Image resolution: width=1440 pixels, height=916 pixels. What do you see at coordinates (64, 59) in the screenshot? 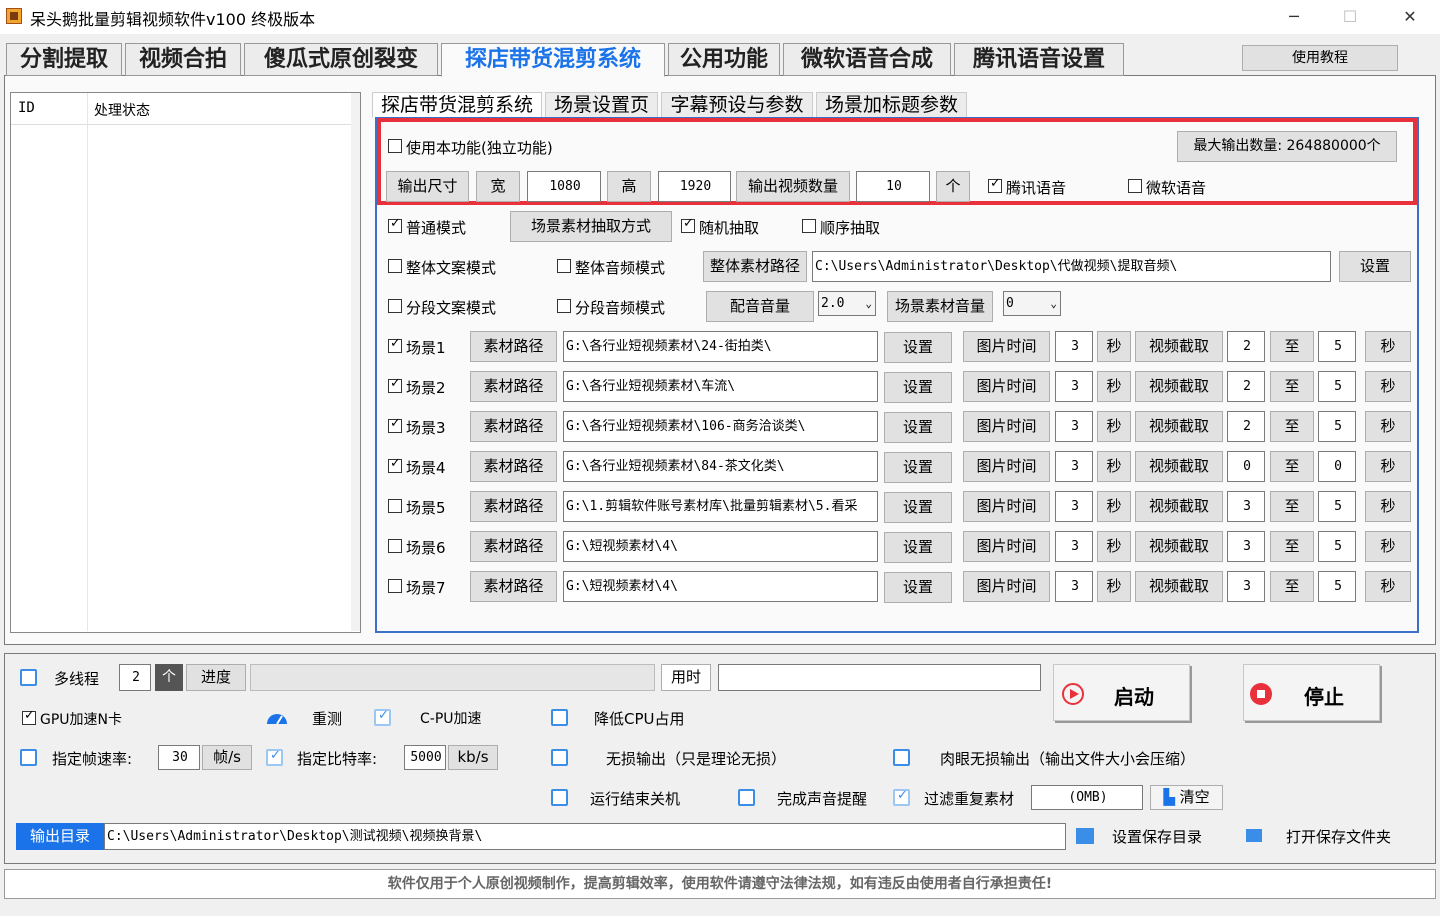
I see `tab-split-extract: 分割提取` at bounding box center [64, 59].